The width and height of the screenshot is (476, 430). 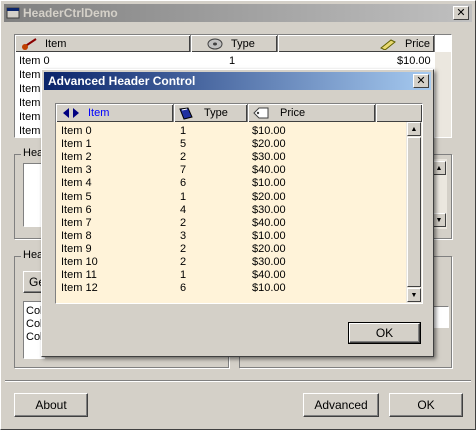 What do you see at coordinates (231, 223) in the screenshot?
I see `table-row: Item 7 2 $40.00` at bounding box center [231, 223].